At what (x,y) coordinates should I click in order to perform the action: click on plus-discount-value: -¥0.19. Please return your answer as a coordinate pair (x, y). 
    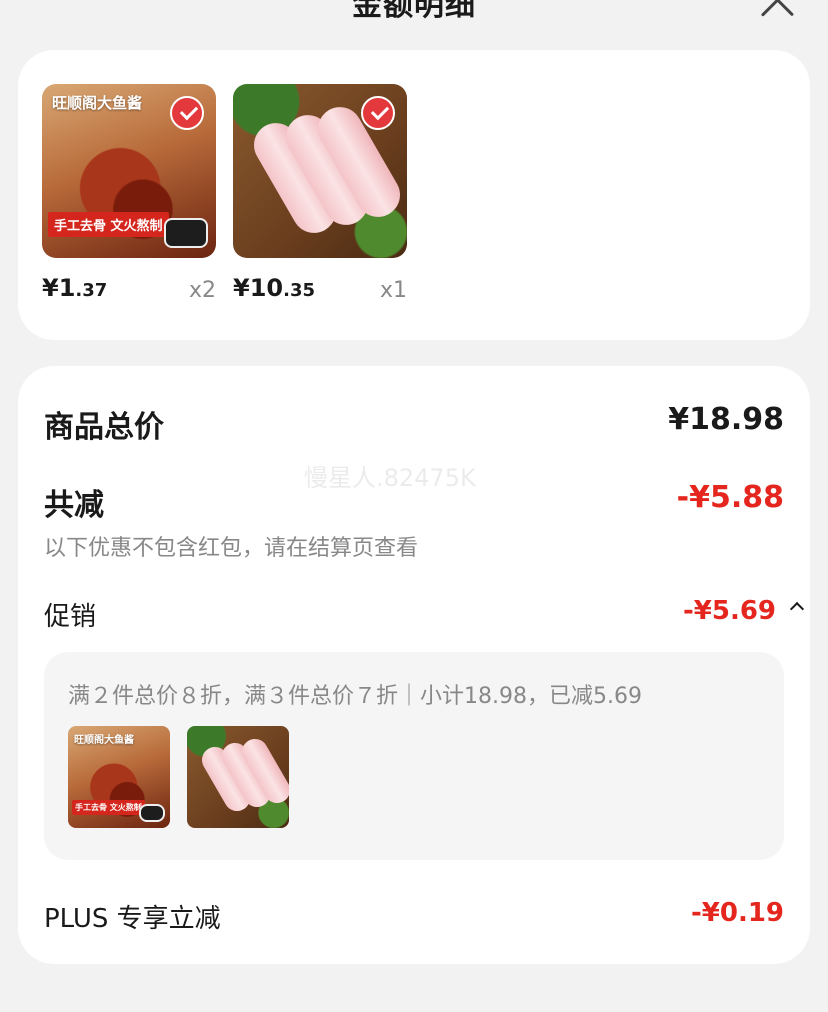
    Looking at the image, I should click on (737, 913).